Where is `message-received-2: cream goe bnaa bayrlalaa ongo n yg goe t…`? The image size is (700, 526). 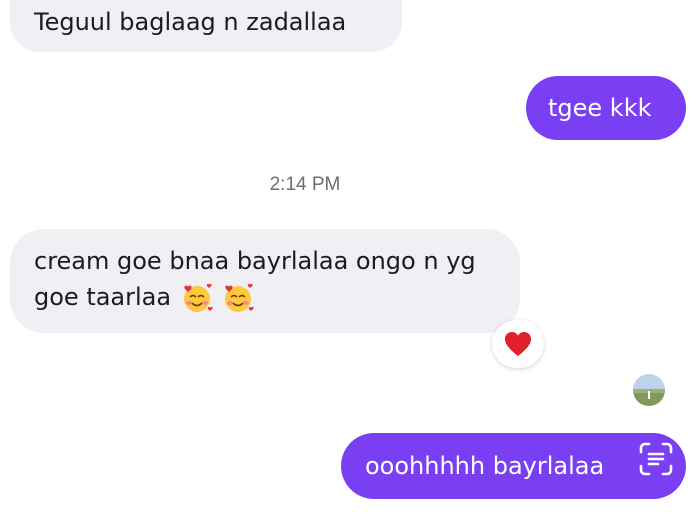
message-received-2: cream goe bnaa bayrlalaa ongo n yg goe t… is located at coordinates (265, 281).